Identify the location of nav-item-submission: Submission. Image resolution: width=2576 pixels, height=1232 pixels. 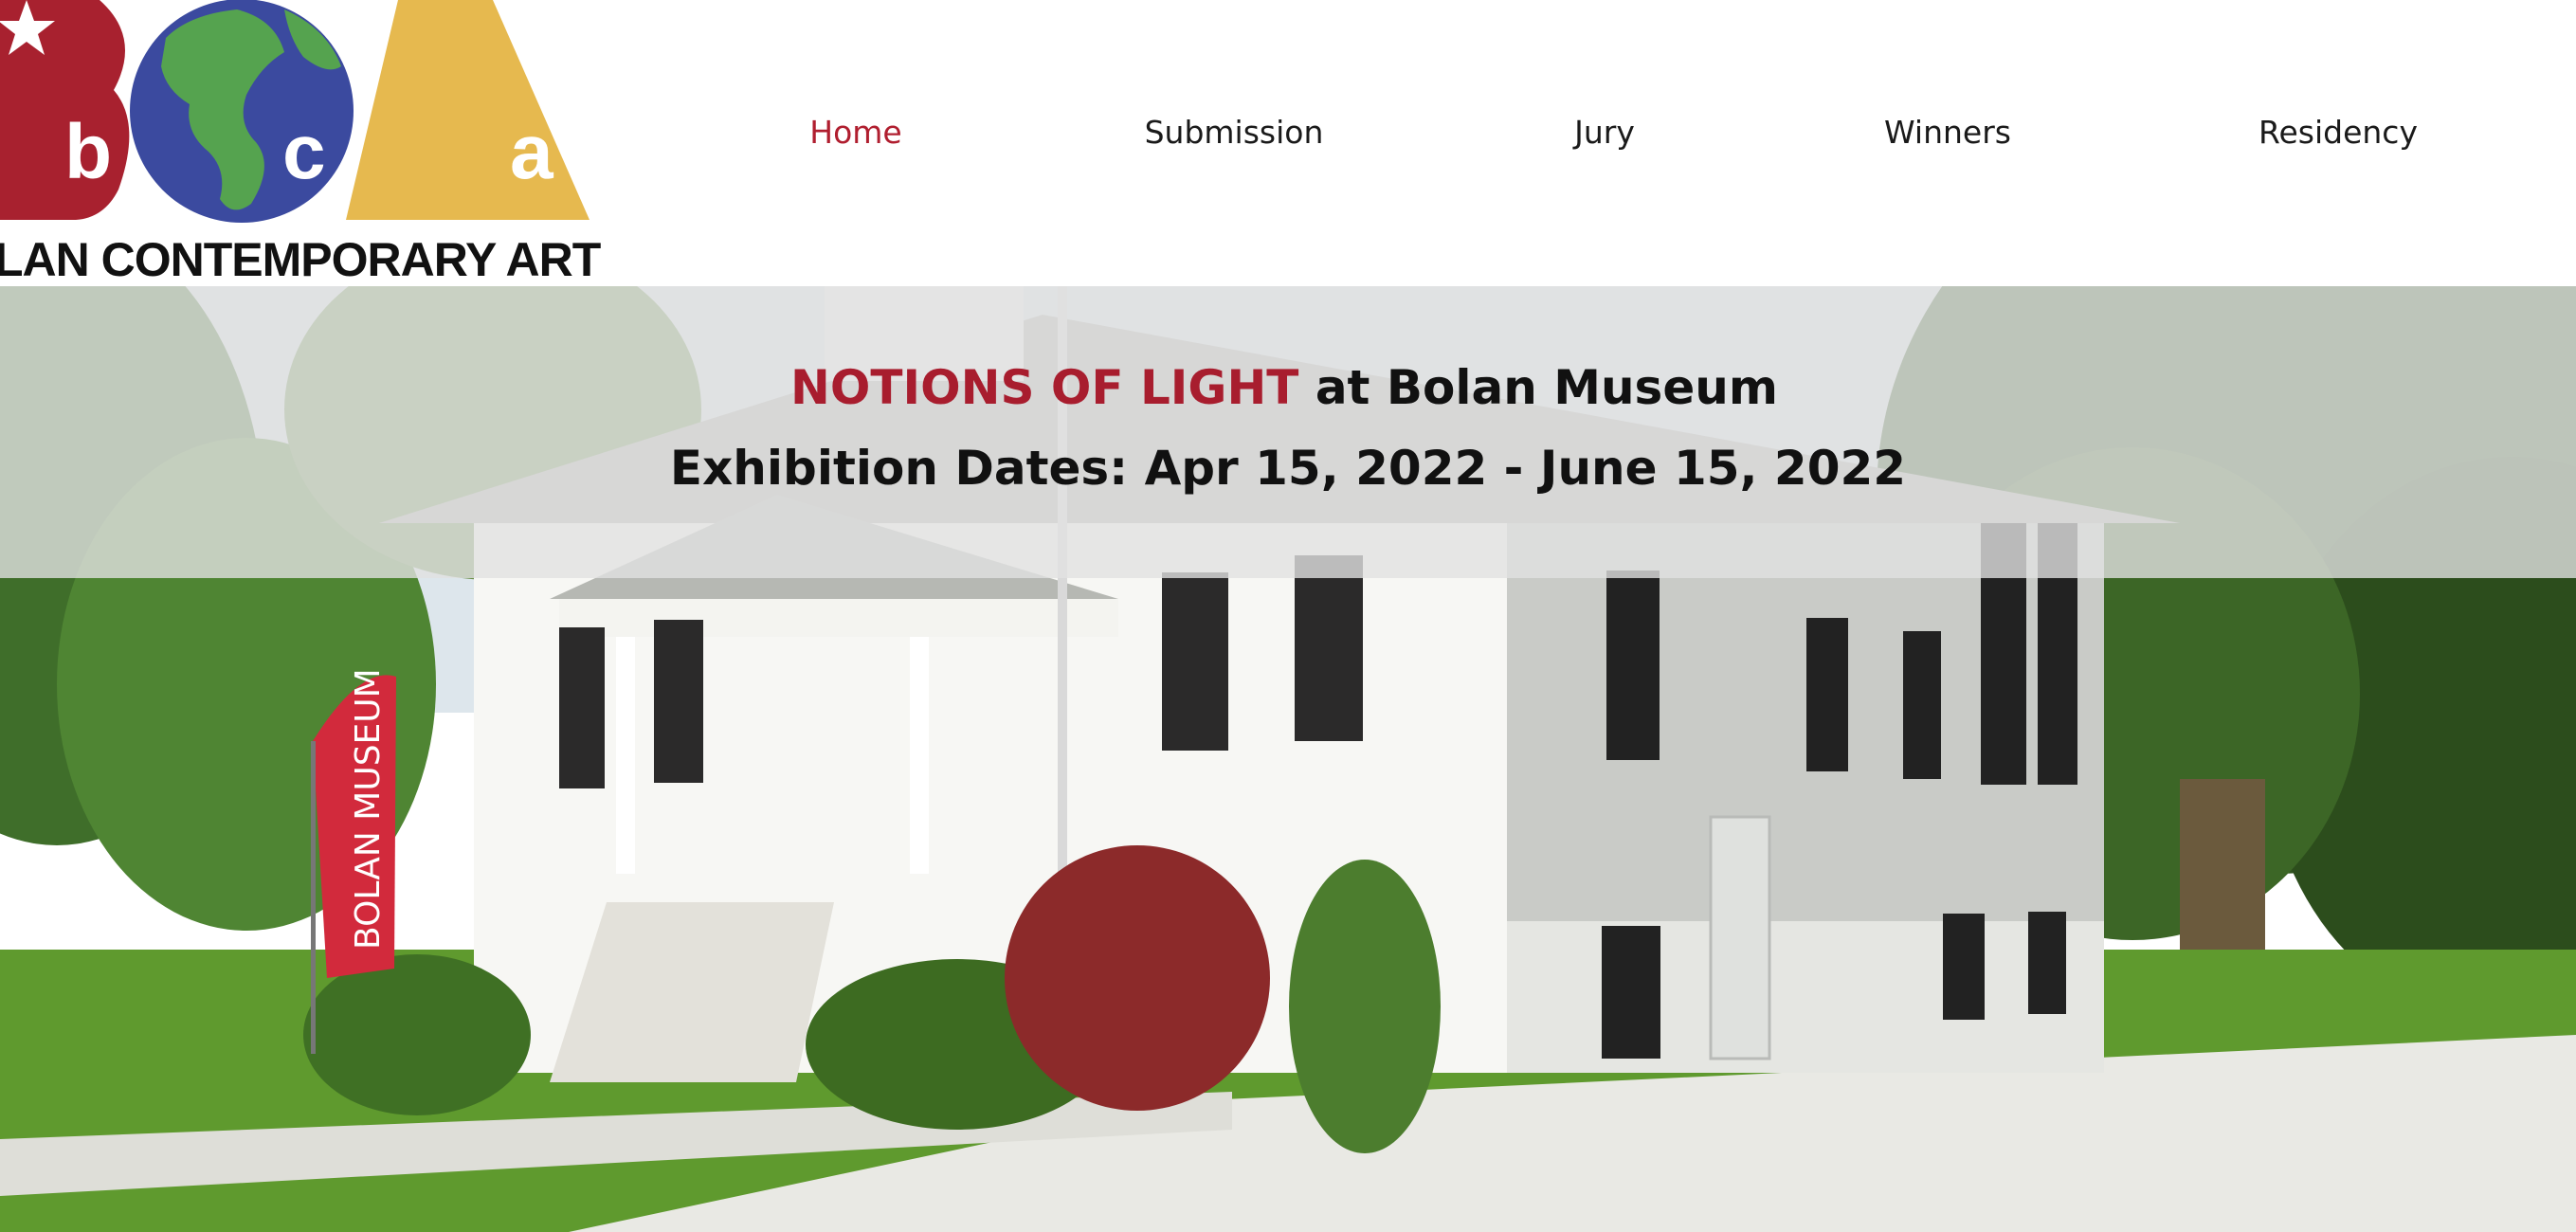
(1234, 133).